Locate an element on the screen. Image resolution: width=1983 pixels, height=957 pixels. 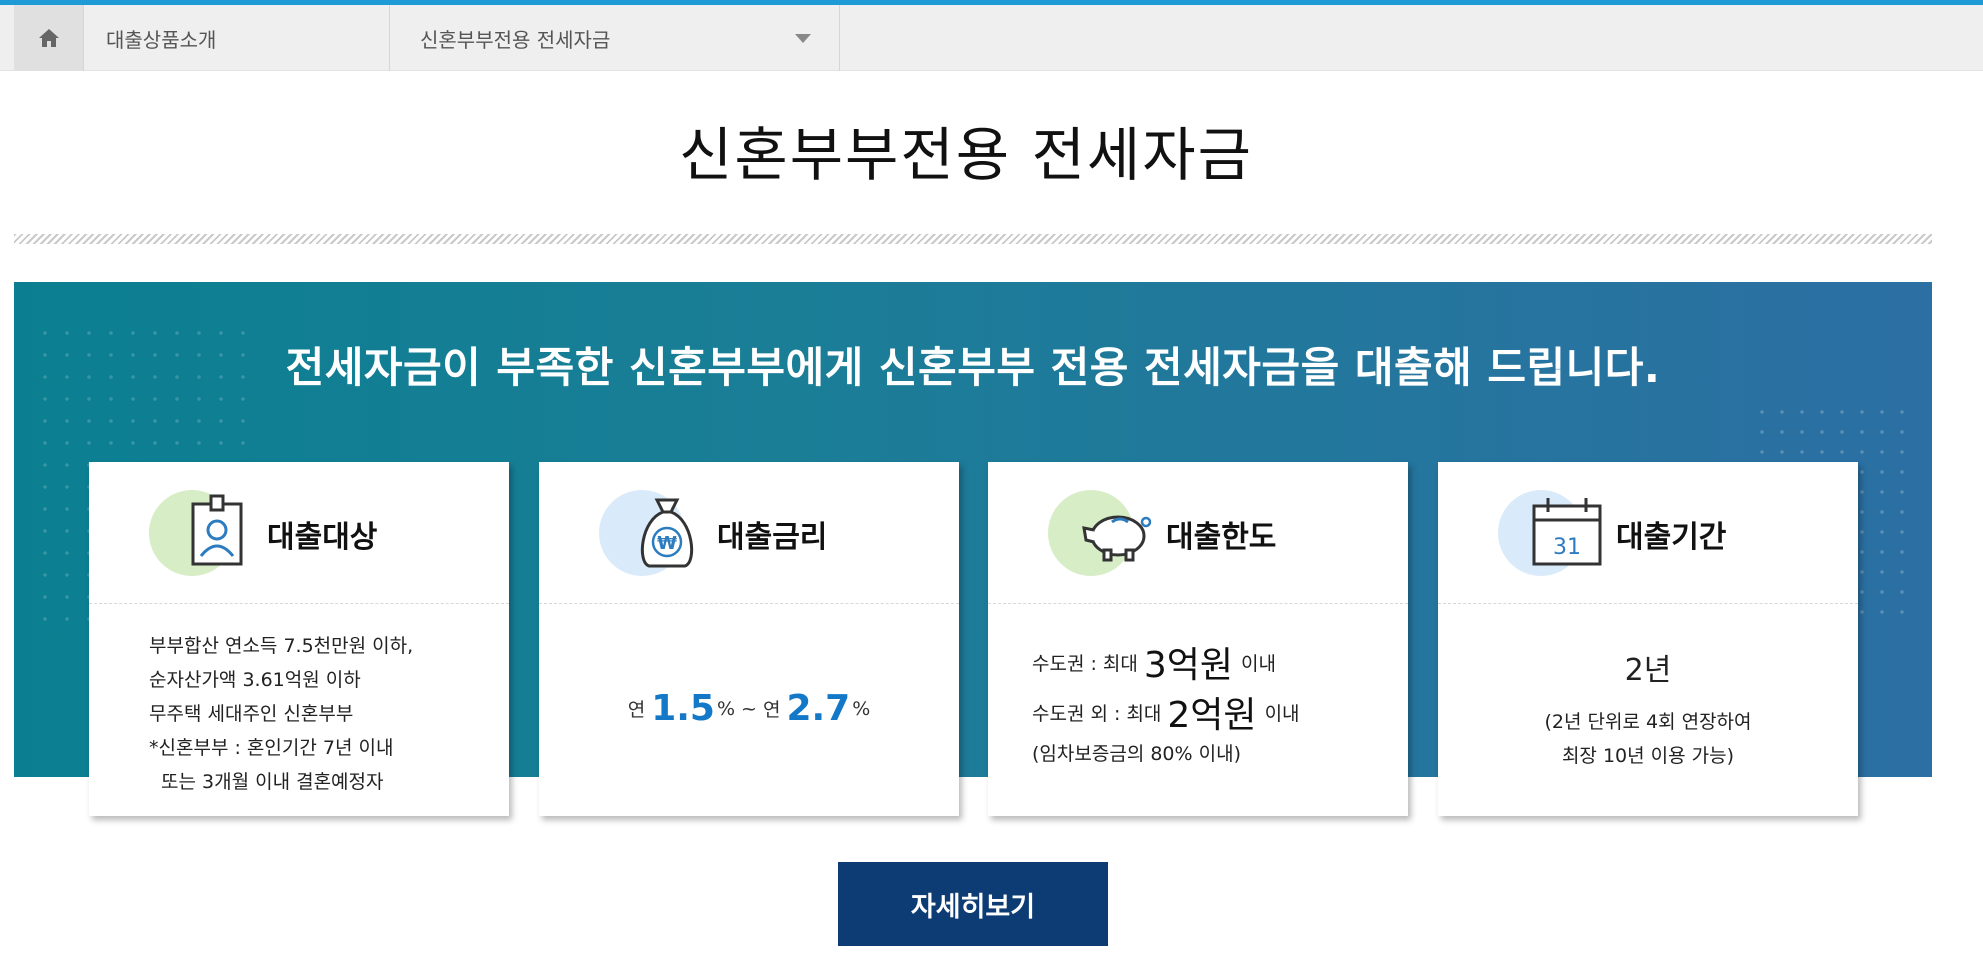
home-button is located at coordinates (49, 38).